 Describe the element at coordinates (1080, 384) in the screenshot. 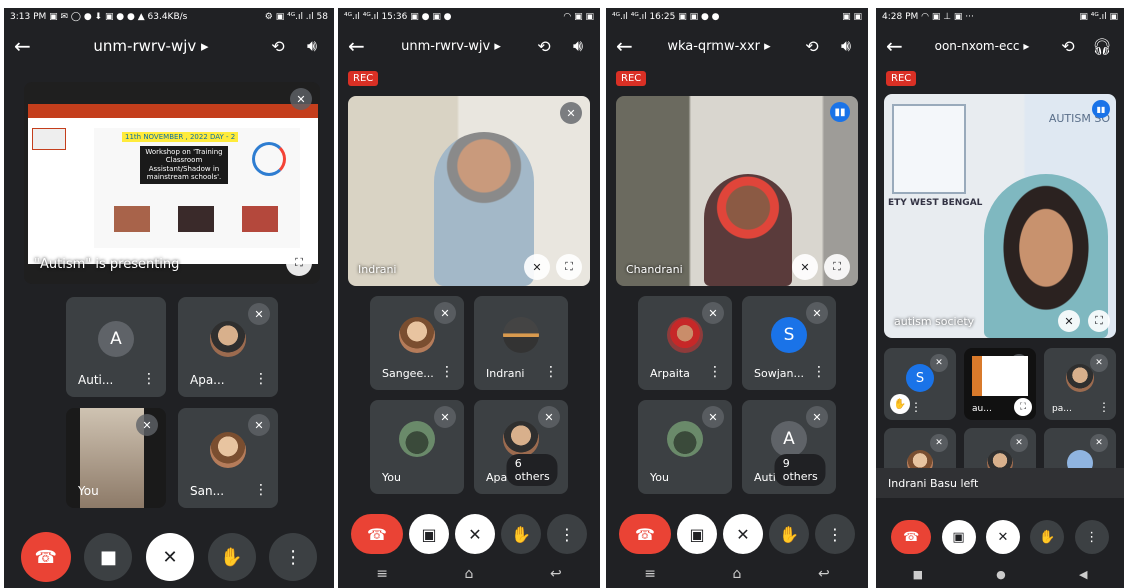

I see `participant-tile: ✕ pa... ⋮` at that location.